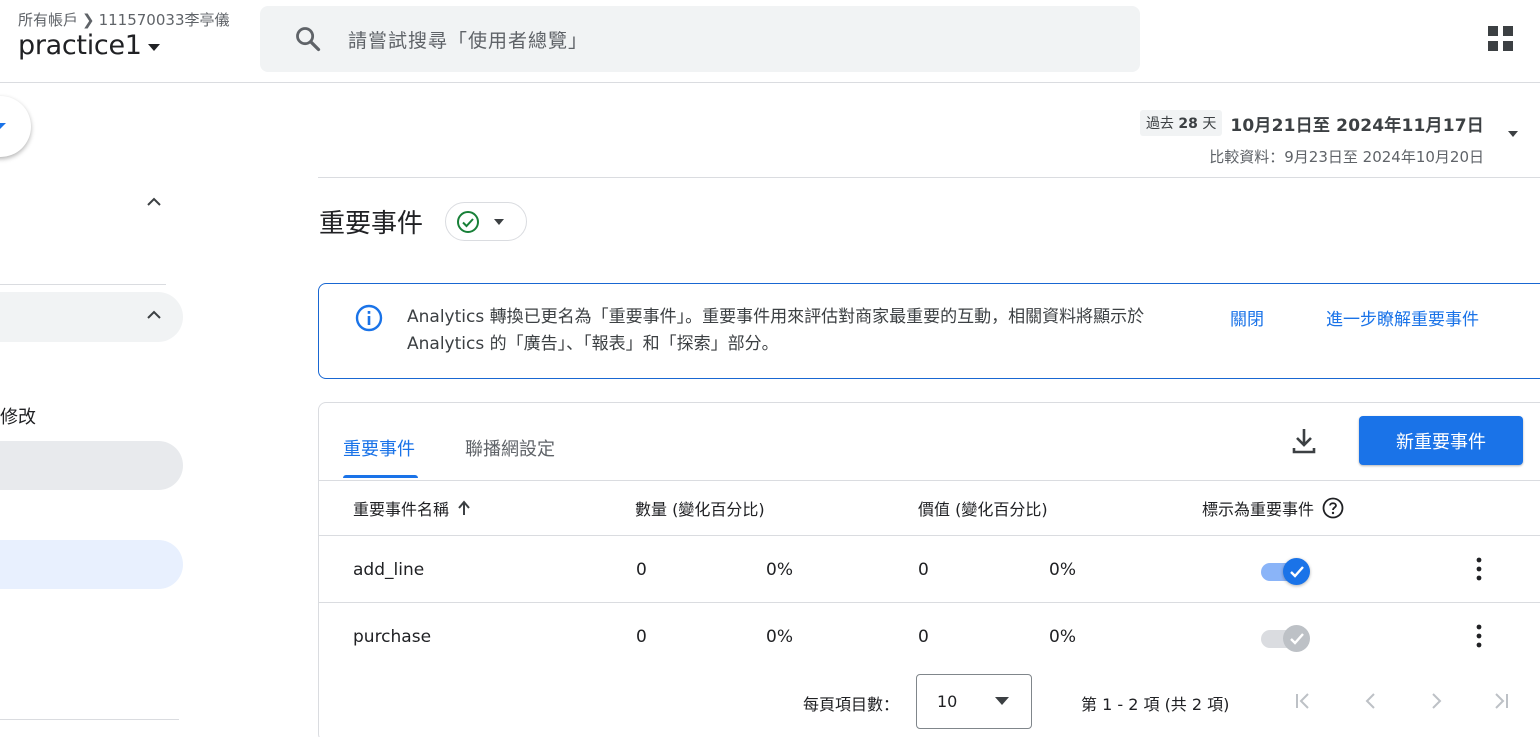 The image size is (1540, 737). What do you see at coordinates (464, 508) in the screenshot?
I see `arrow-up-icon` at bounding box center [464, 508].